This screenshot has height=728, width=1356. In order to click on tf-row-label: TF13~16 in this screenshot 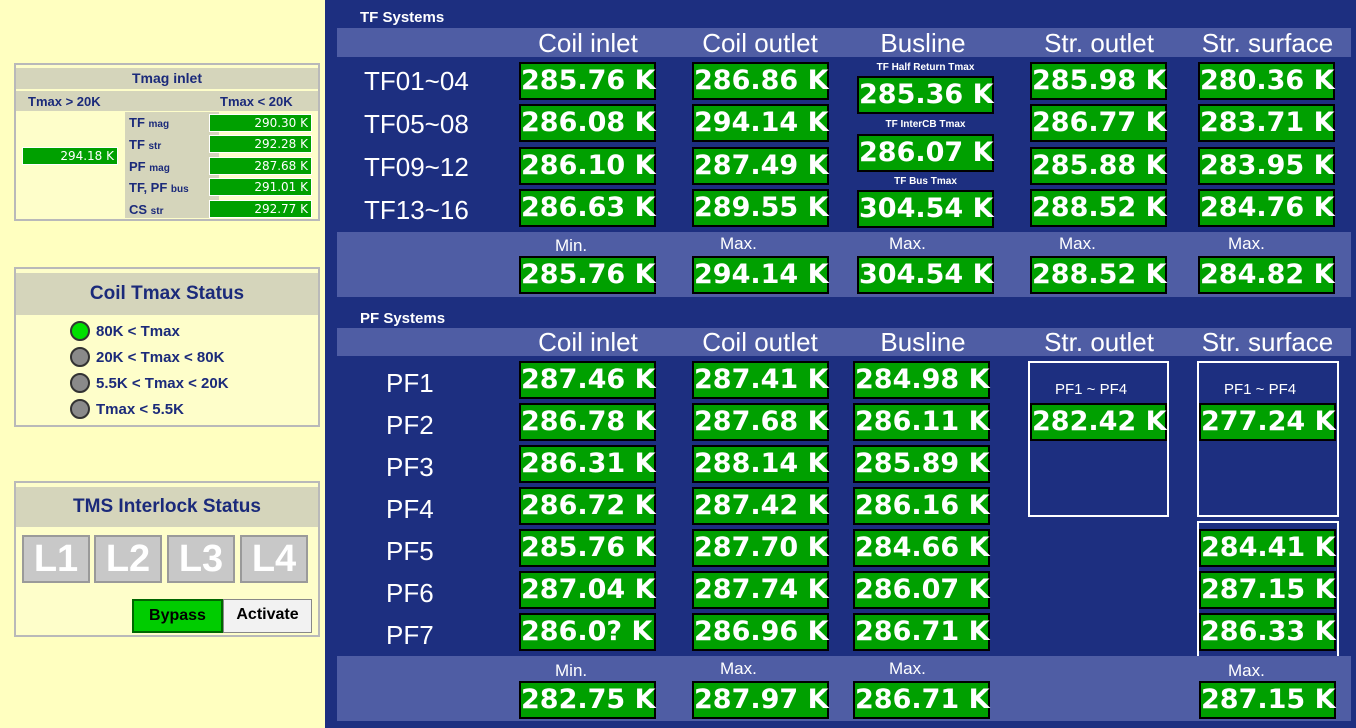, I will do `click(416, 210)`.